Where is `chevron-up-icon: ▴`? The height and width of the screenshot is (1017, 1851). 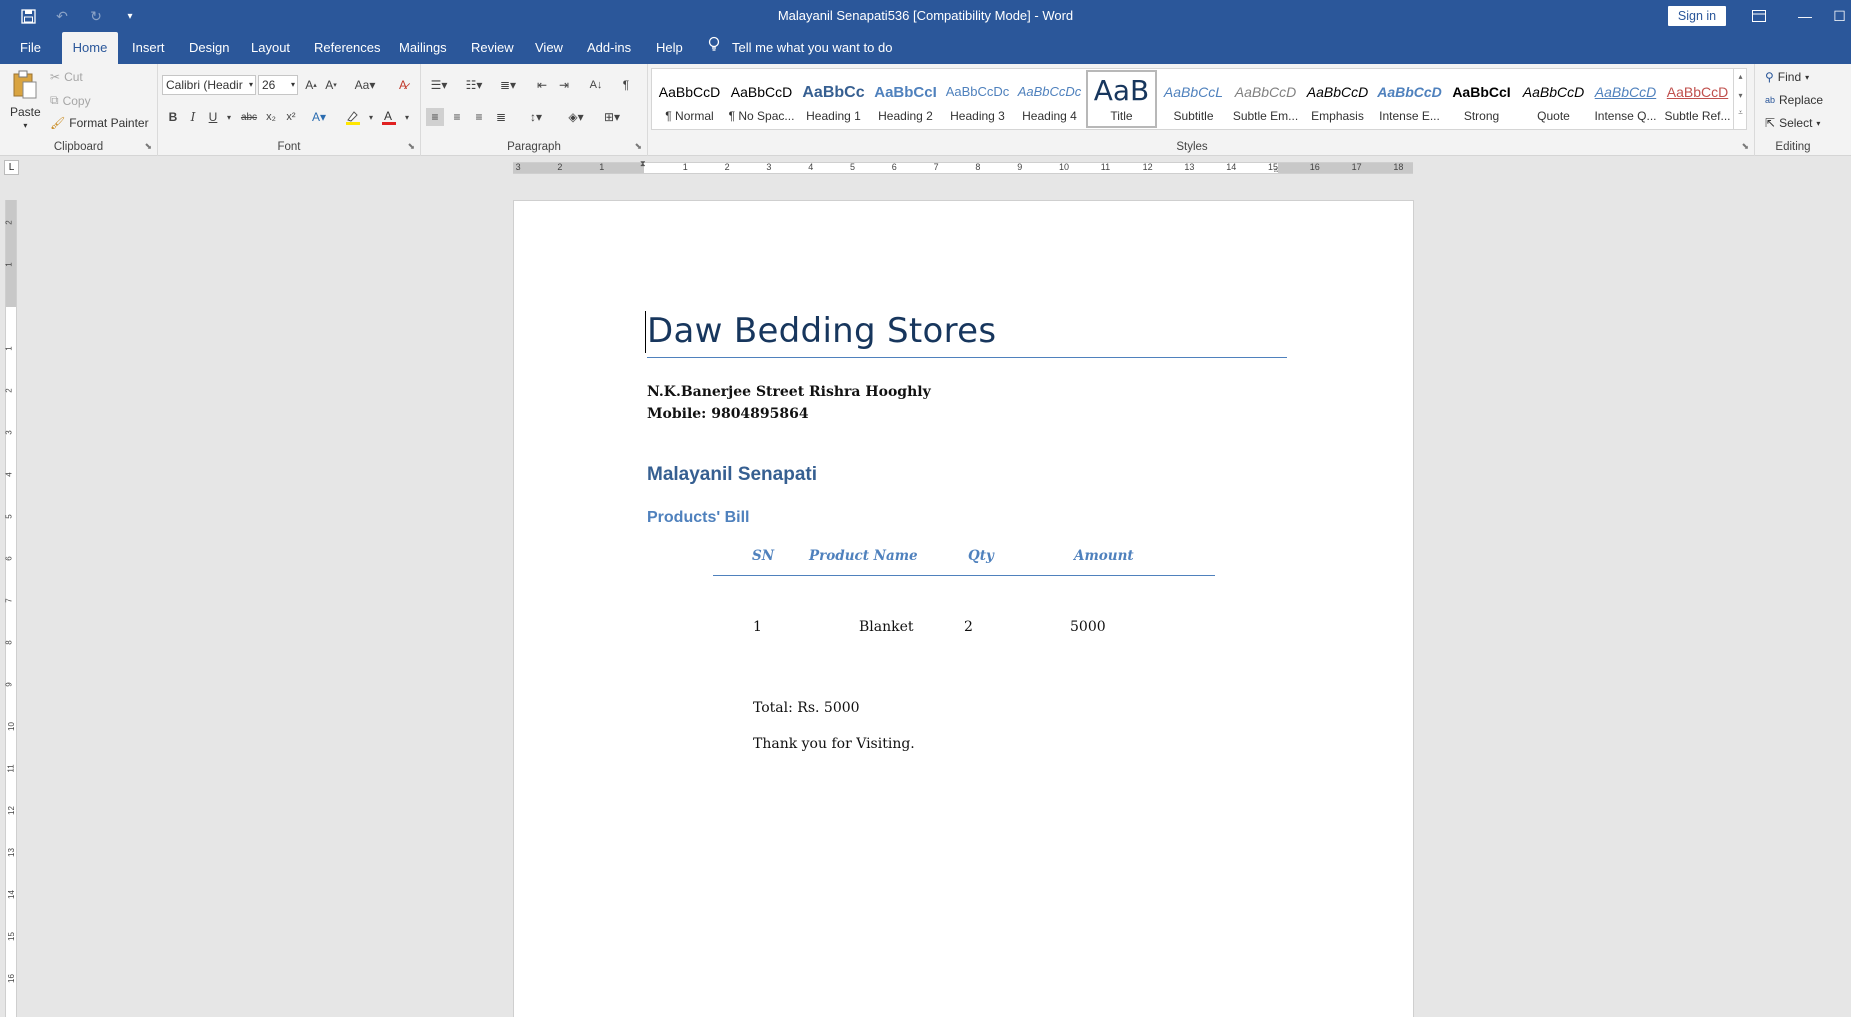 chevron-up-icon: ▴ is located at coordinates (1740, 76).